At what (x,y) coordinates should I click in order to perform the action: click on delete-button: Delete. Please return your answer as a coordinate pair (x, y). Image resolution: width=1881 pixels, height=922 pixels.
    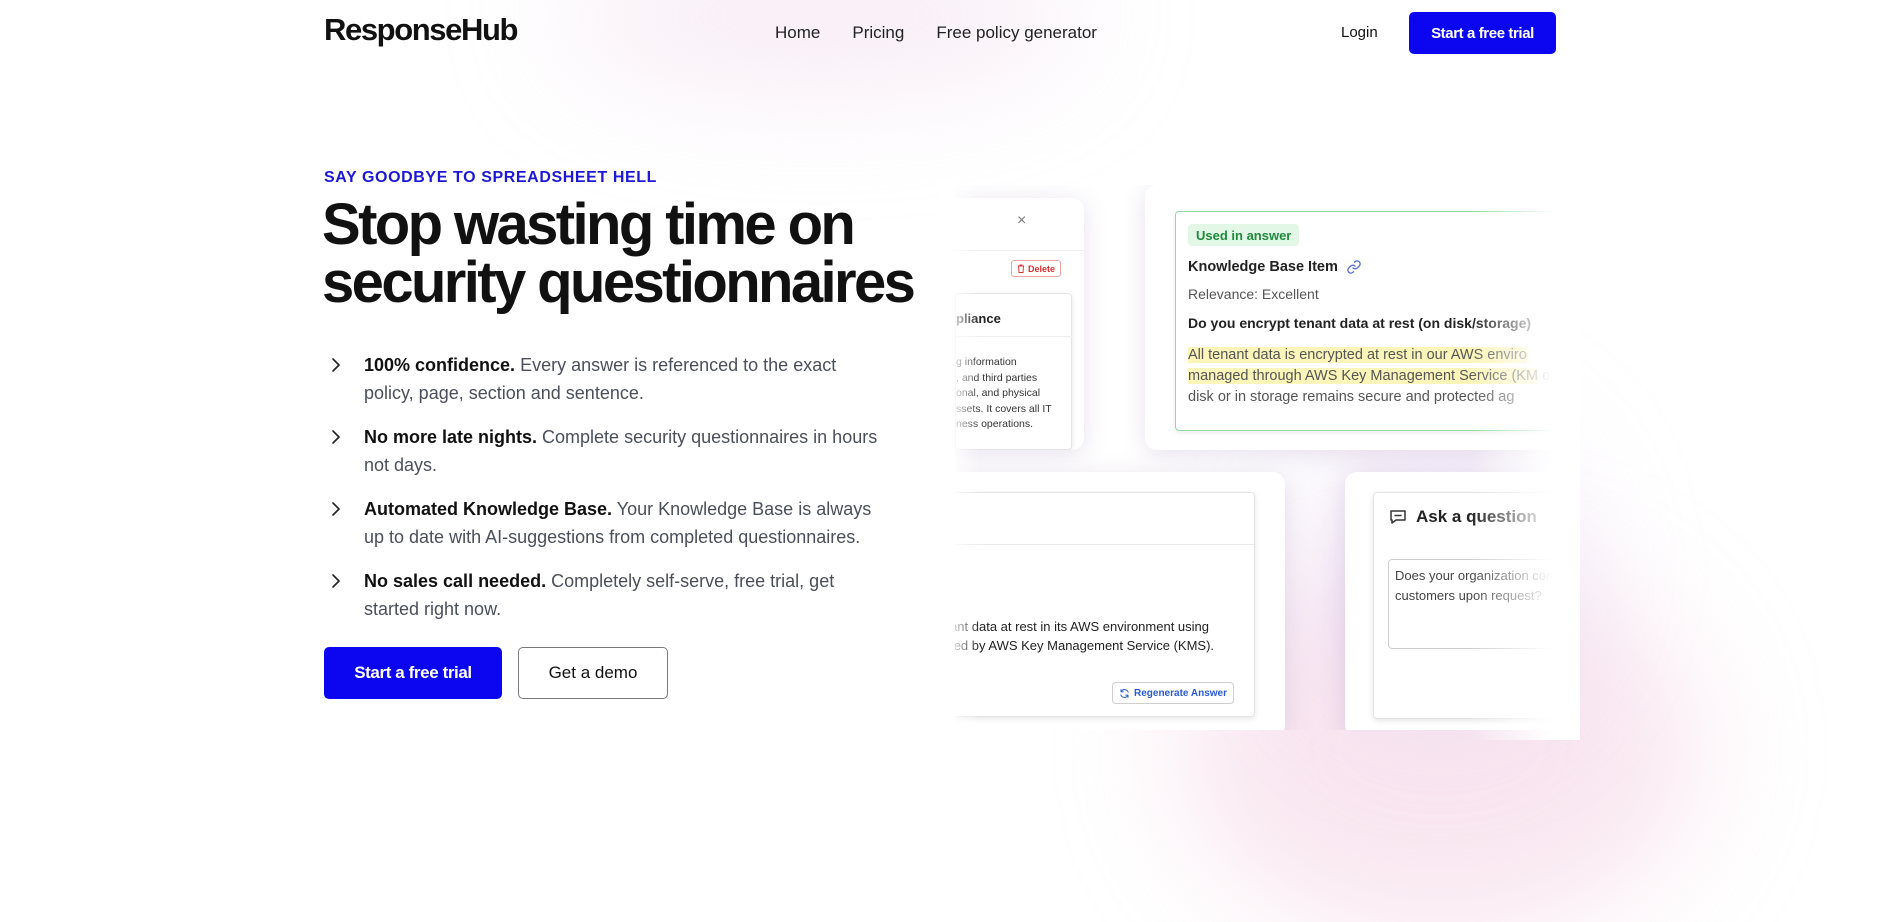
    Looking at the image, I should click on (1036, 268).